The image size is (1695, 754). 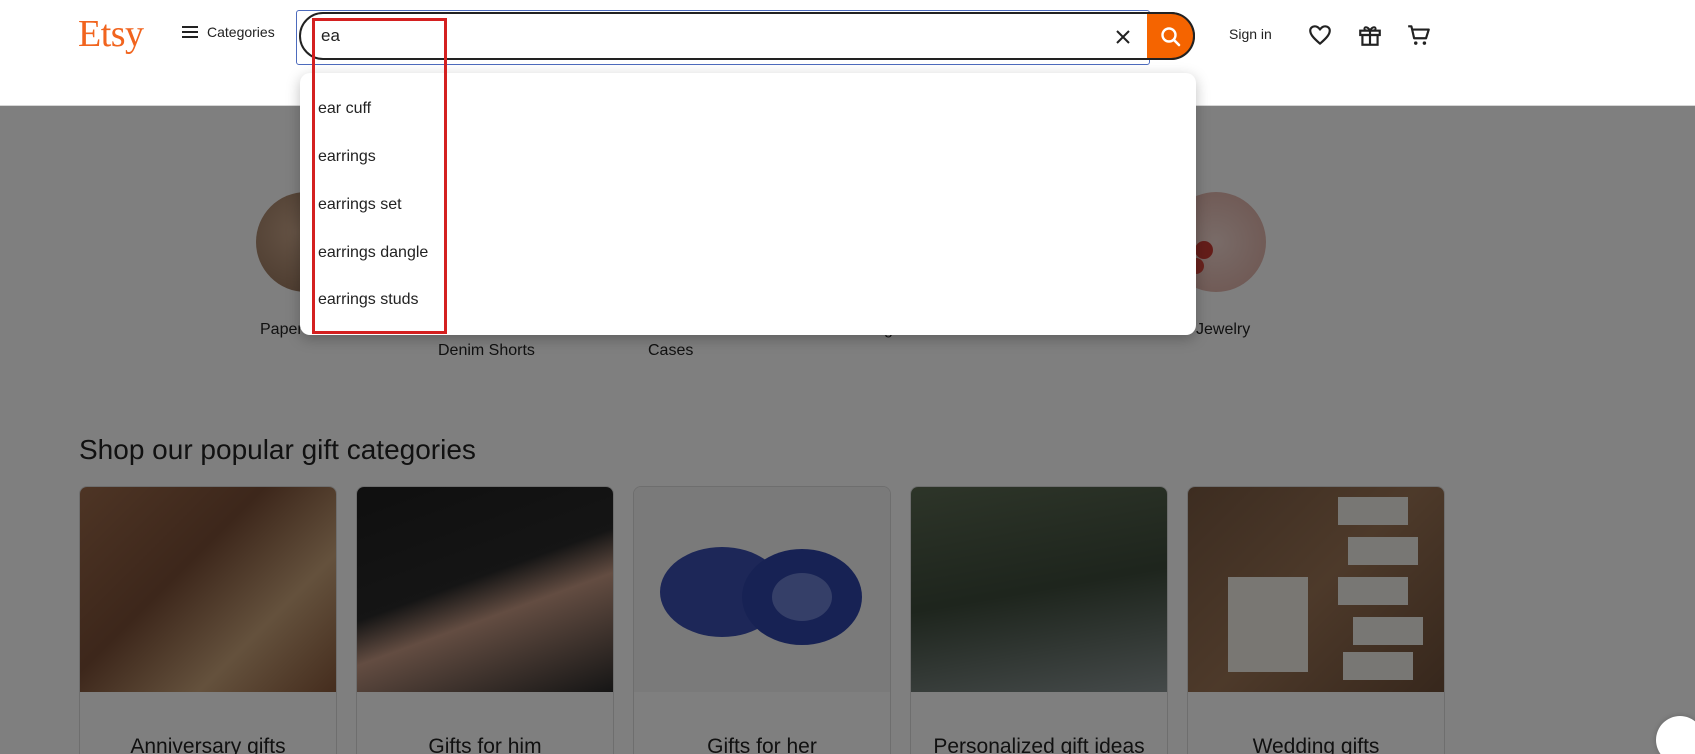 What do you see at coordinates (111, 34) in the screenshot?
I see `etsy-logo: Etsy` at bounding box center [111, 34].